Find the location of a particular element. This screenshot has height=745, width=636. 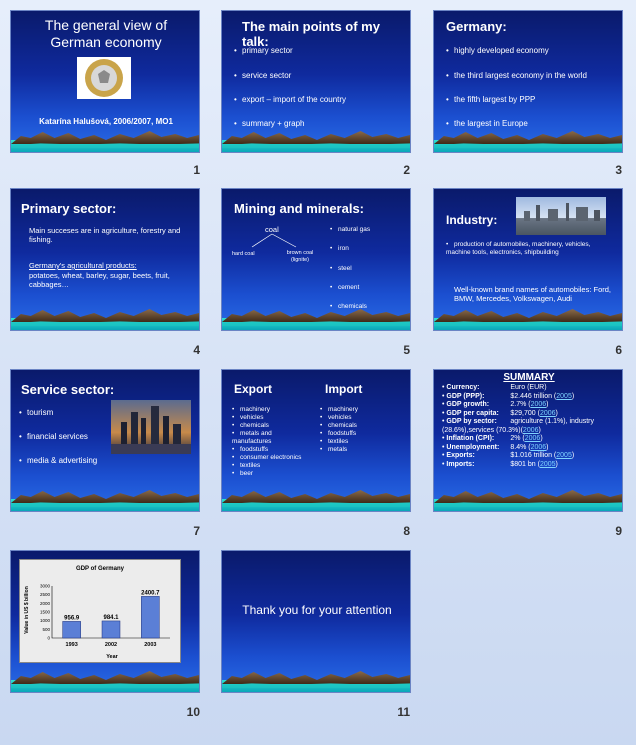

list-item: • vehicles is located at coordinates (336, 417).